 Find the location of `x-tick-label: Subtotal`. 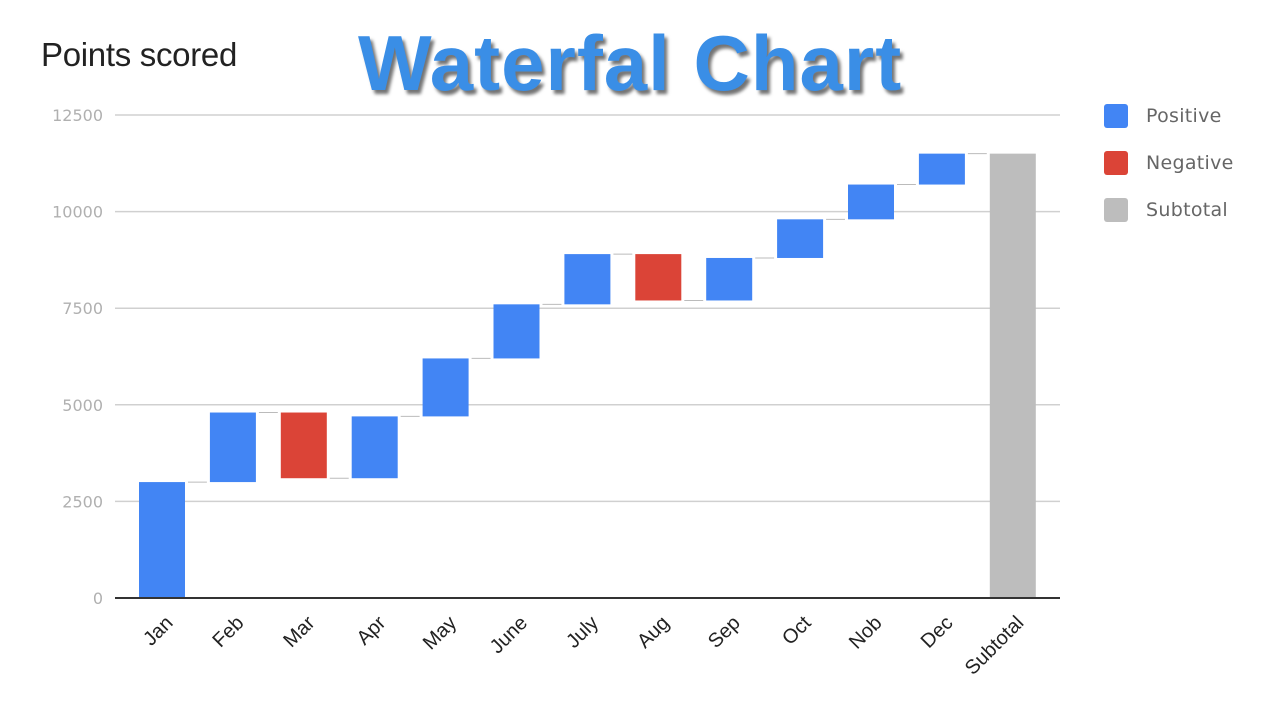

x-tick-label: Subtotal is located at coordinates (994, 645).